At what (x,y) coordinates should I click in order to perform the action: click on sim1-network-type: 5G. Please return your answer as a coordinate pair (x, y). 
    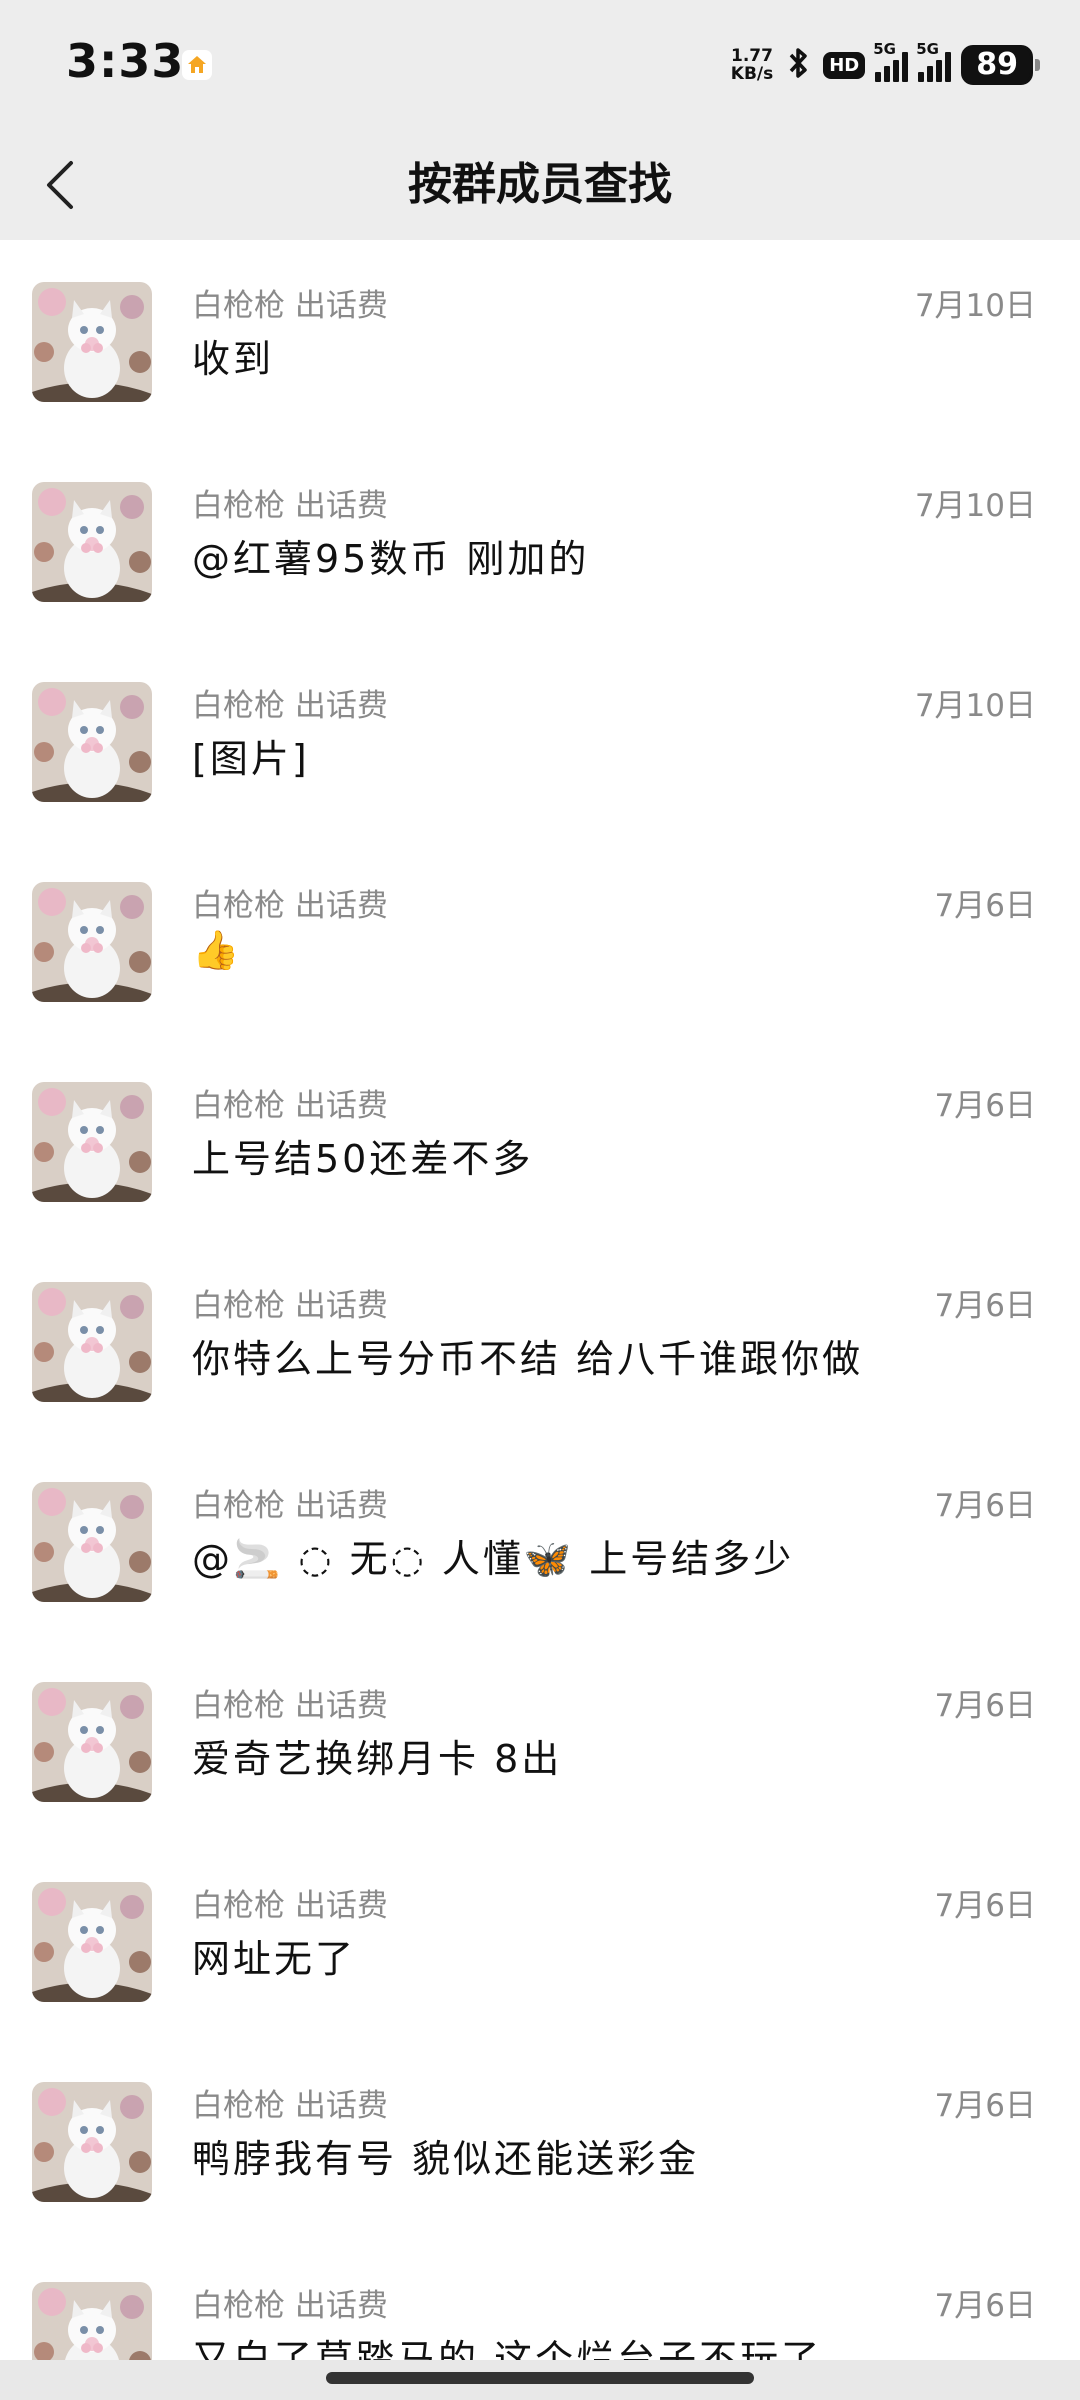
    Looking at the image, I should click on (884, 49).